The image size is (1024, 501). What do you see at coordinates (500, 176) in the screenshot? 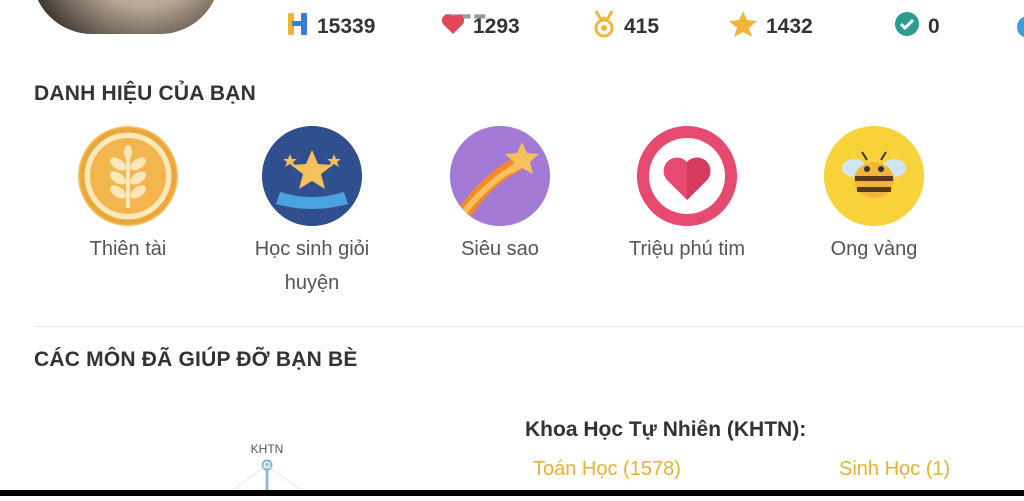
I see `shooting-star-icon` at bounding box center [500, 176].